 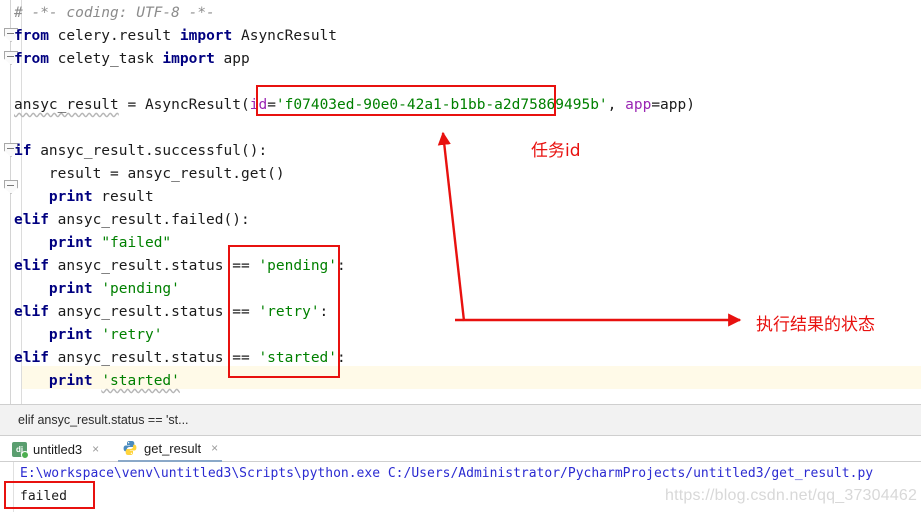 I want to click on editor-tab-get_result: get_result ×, so click(x=170, y=449).